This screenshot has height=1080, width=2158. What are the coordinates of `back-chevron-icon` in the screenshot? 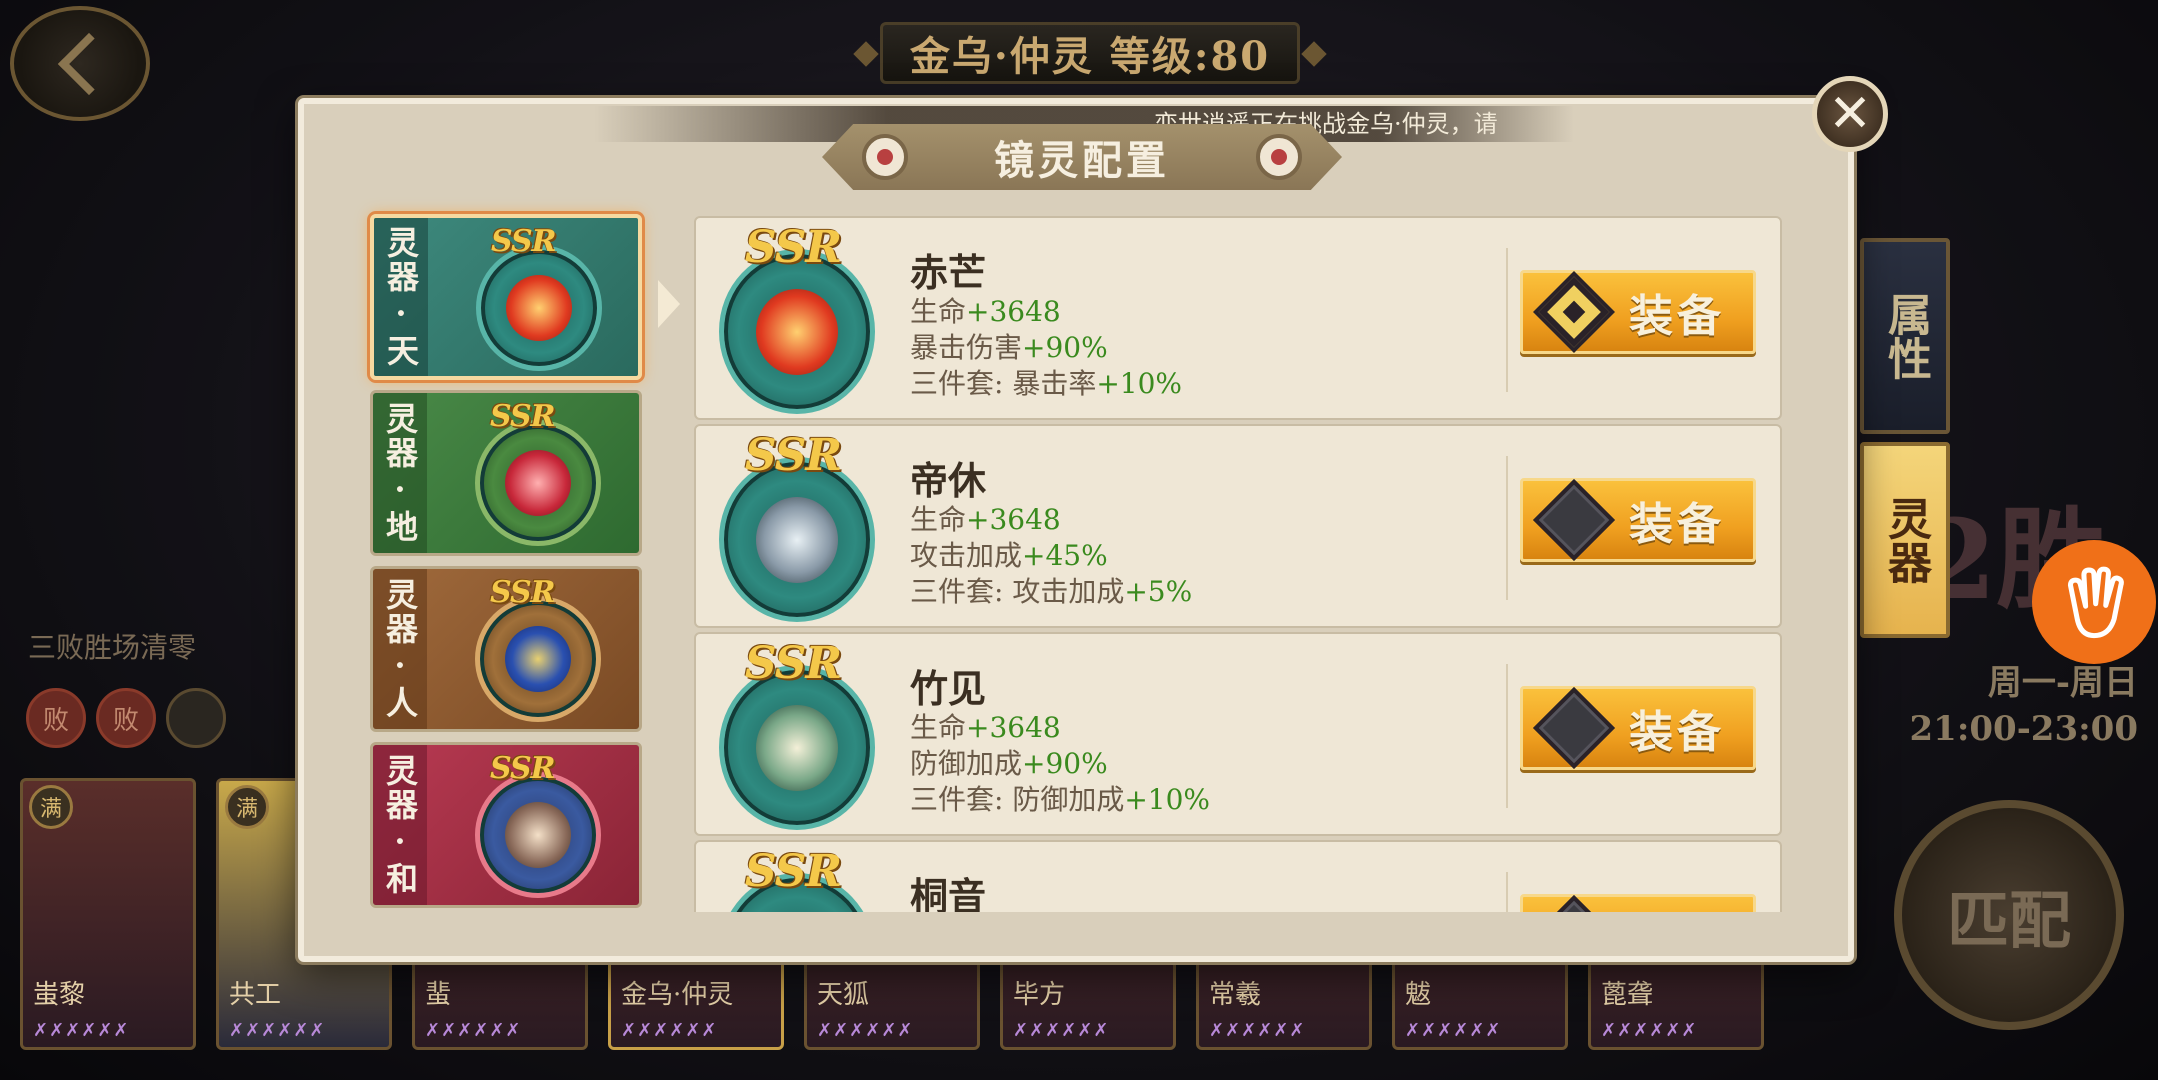 It's located at (89, 63).